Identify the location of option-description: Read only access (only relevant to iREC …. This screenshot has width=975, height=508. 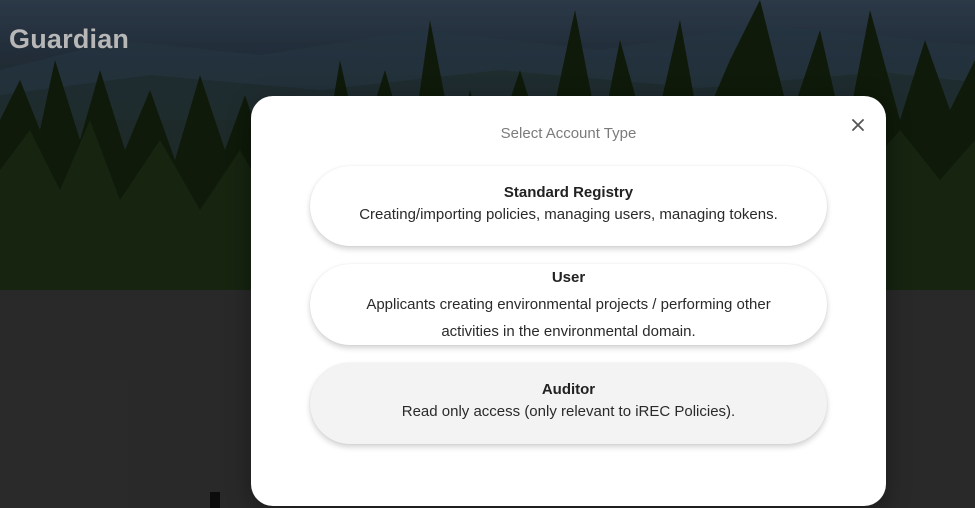
(568, 411).